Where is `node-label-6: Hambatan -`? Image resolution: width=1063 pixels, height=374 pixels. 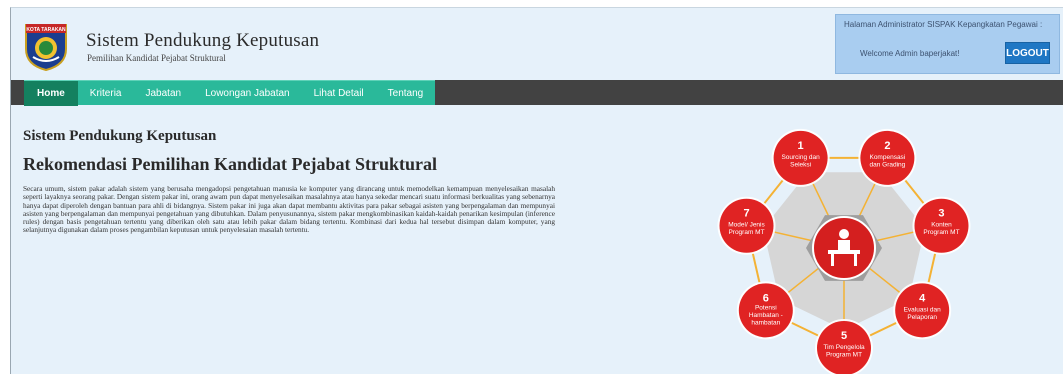 node-label-6: Hambatan - is located at coordinates (766, 315).